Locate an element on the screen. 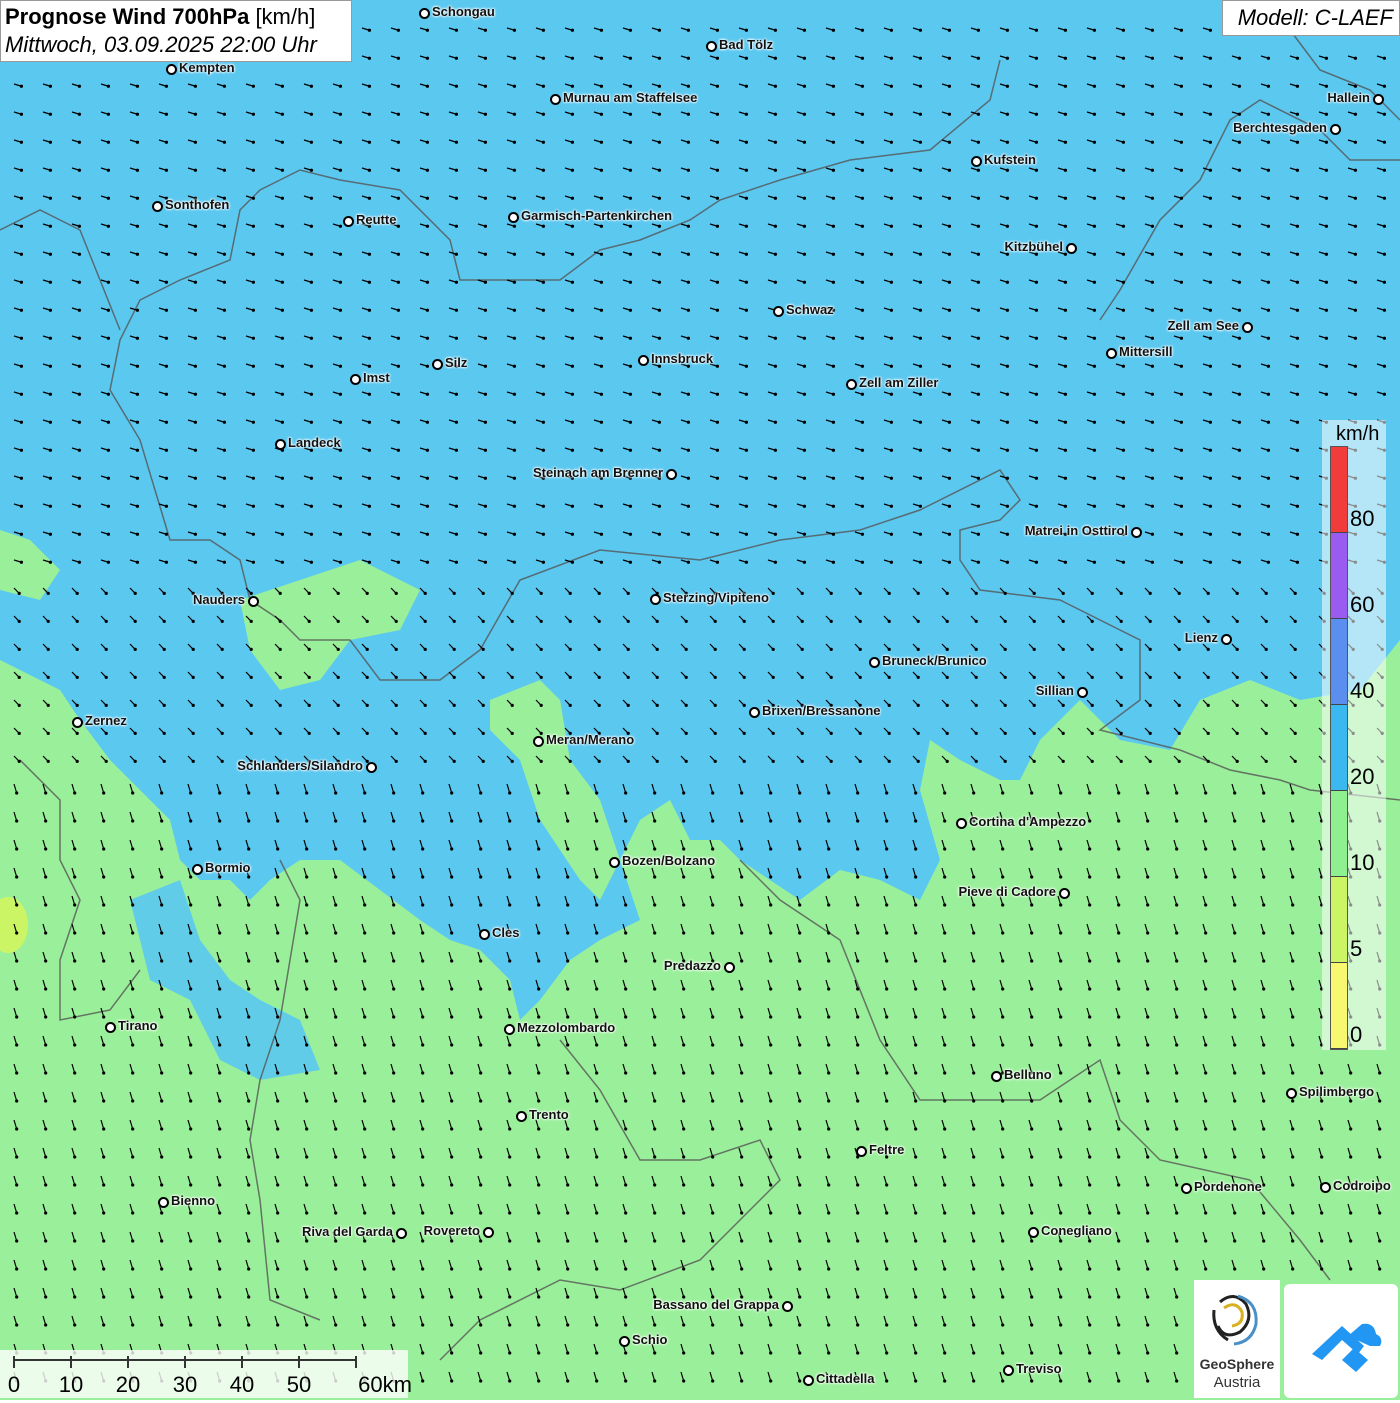 The height and width of the screenshot is (1403, 1400). city-label: Garmisch-Partenkirchen is located at coordinates (597, 215).